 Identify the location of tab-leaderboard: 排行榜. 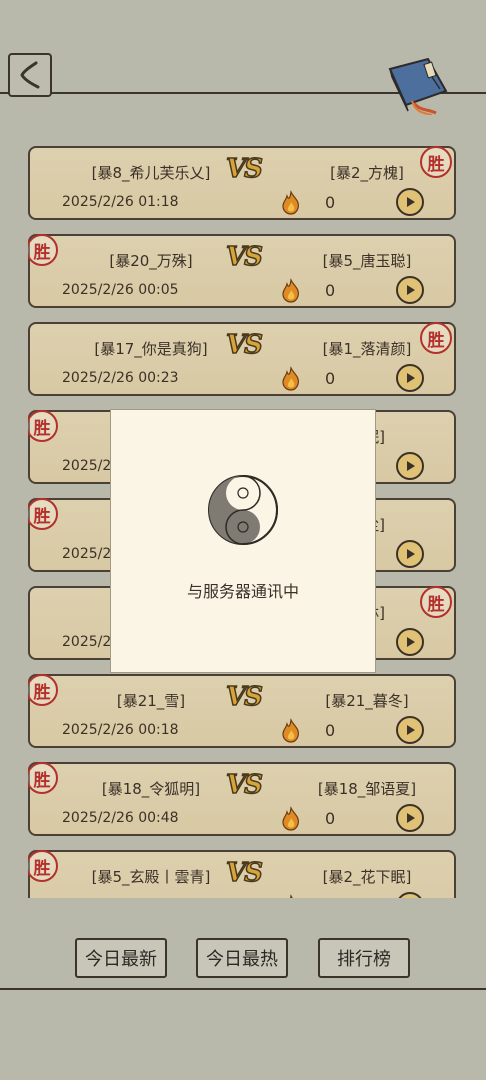
(364, 958).